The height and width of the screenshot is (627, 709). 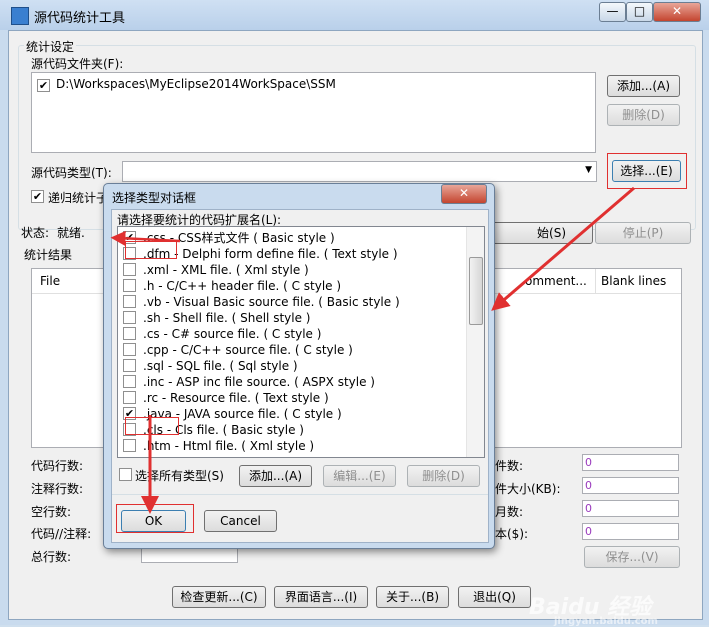 What do you see at coordinates (145, 238) in the screenshot?
I see `arrow-to-css` at bounding box center [145, 238].